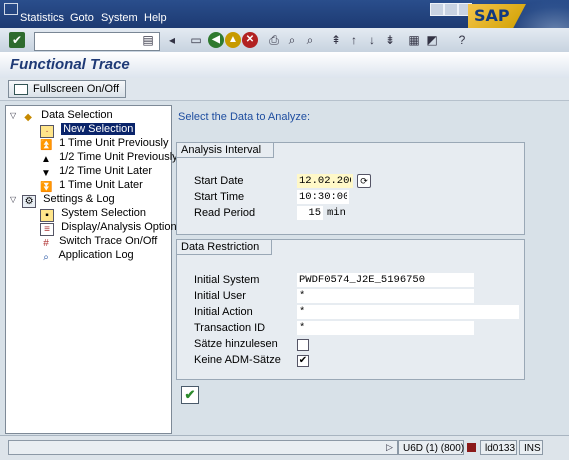  What do you see at coordinates (155, 18) in the screenshot?
I see `menu-help: Help` at bounding box center [155, 18].